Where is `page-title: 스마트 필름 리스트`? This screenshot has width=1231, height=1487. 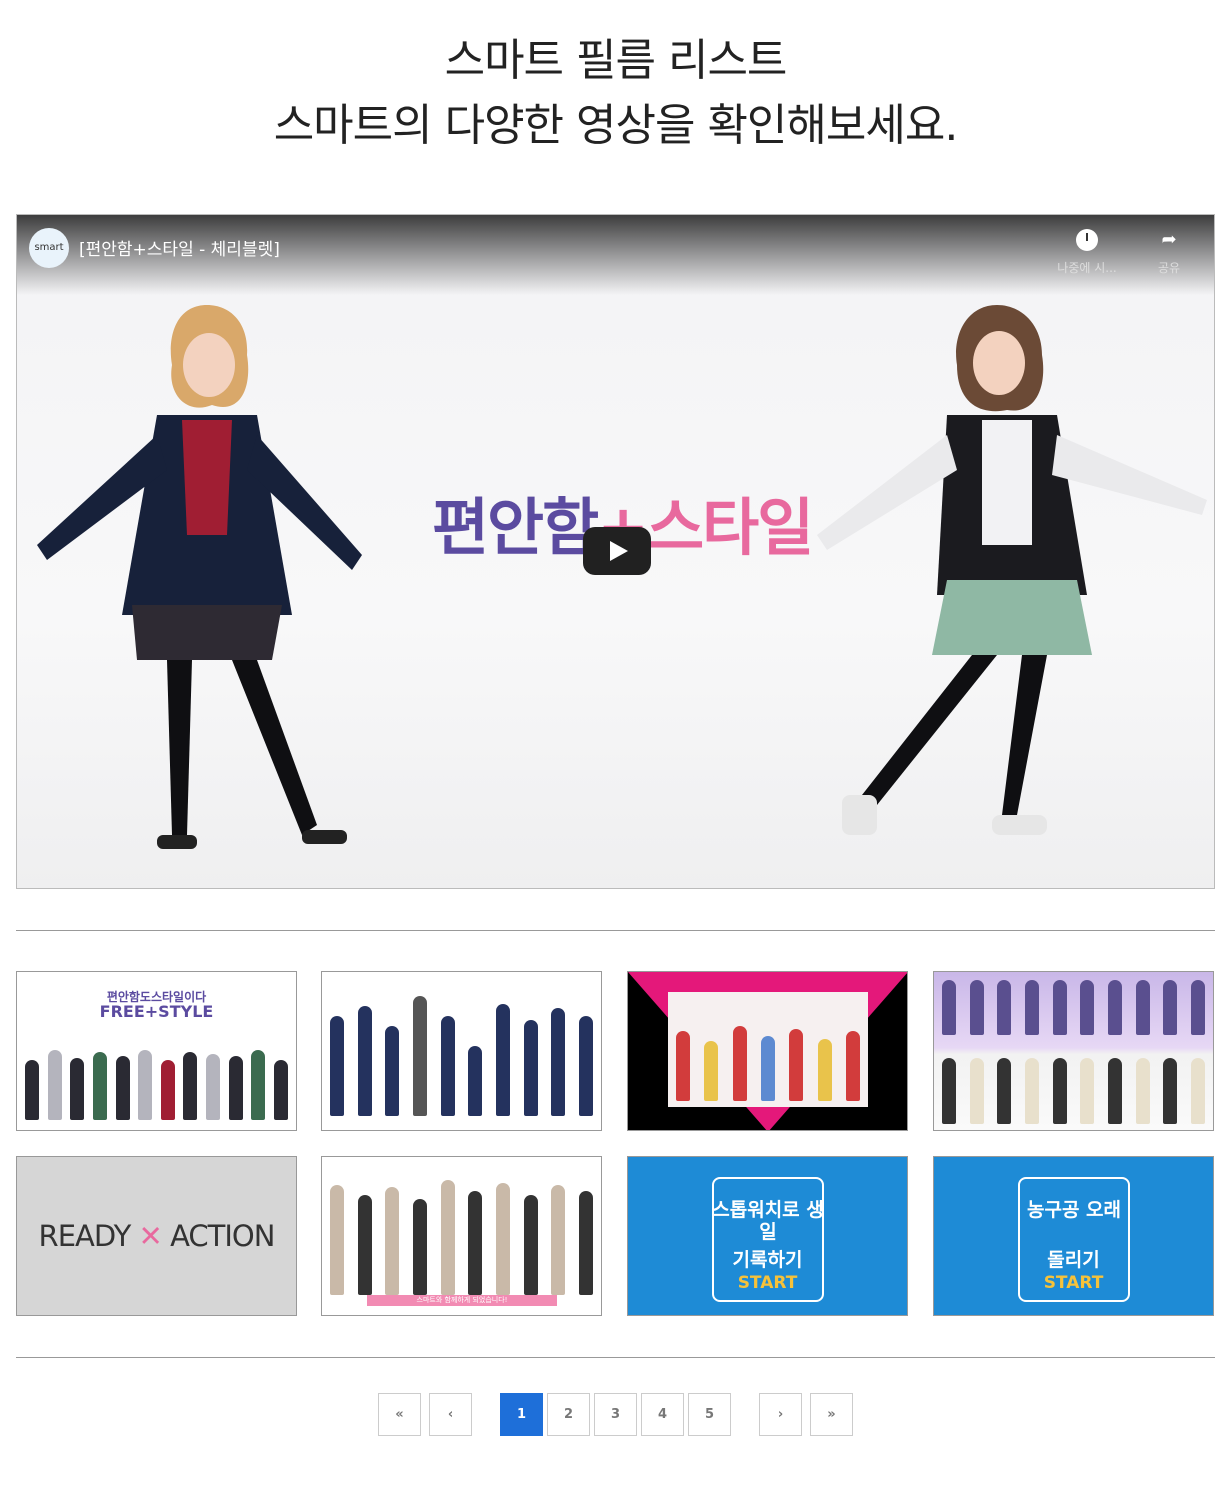 page-title: 스마트 필름 리스트 is located at coordinates (616, 60).